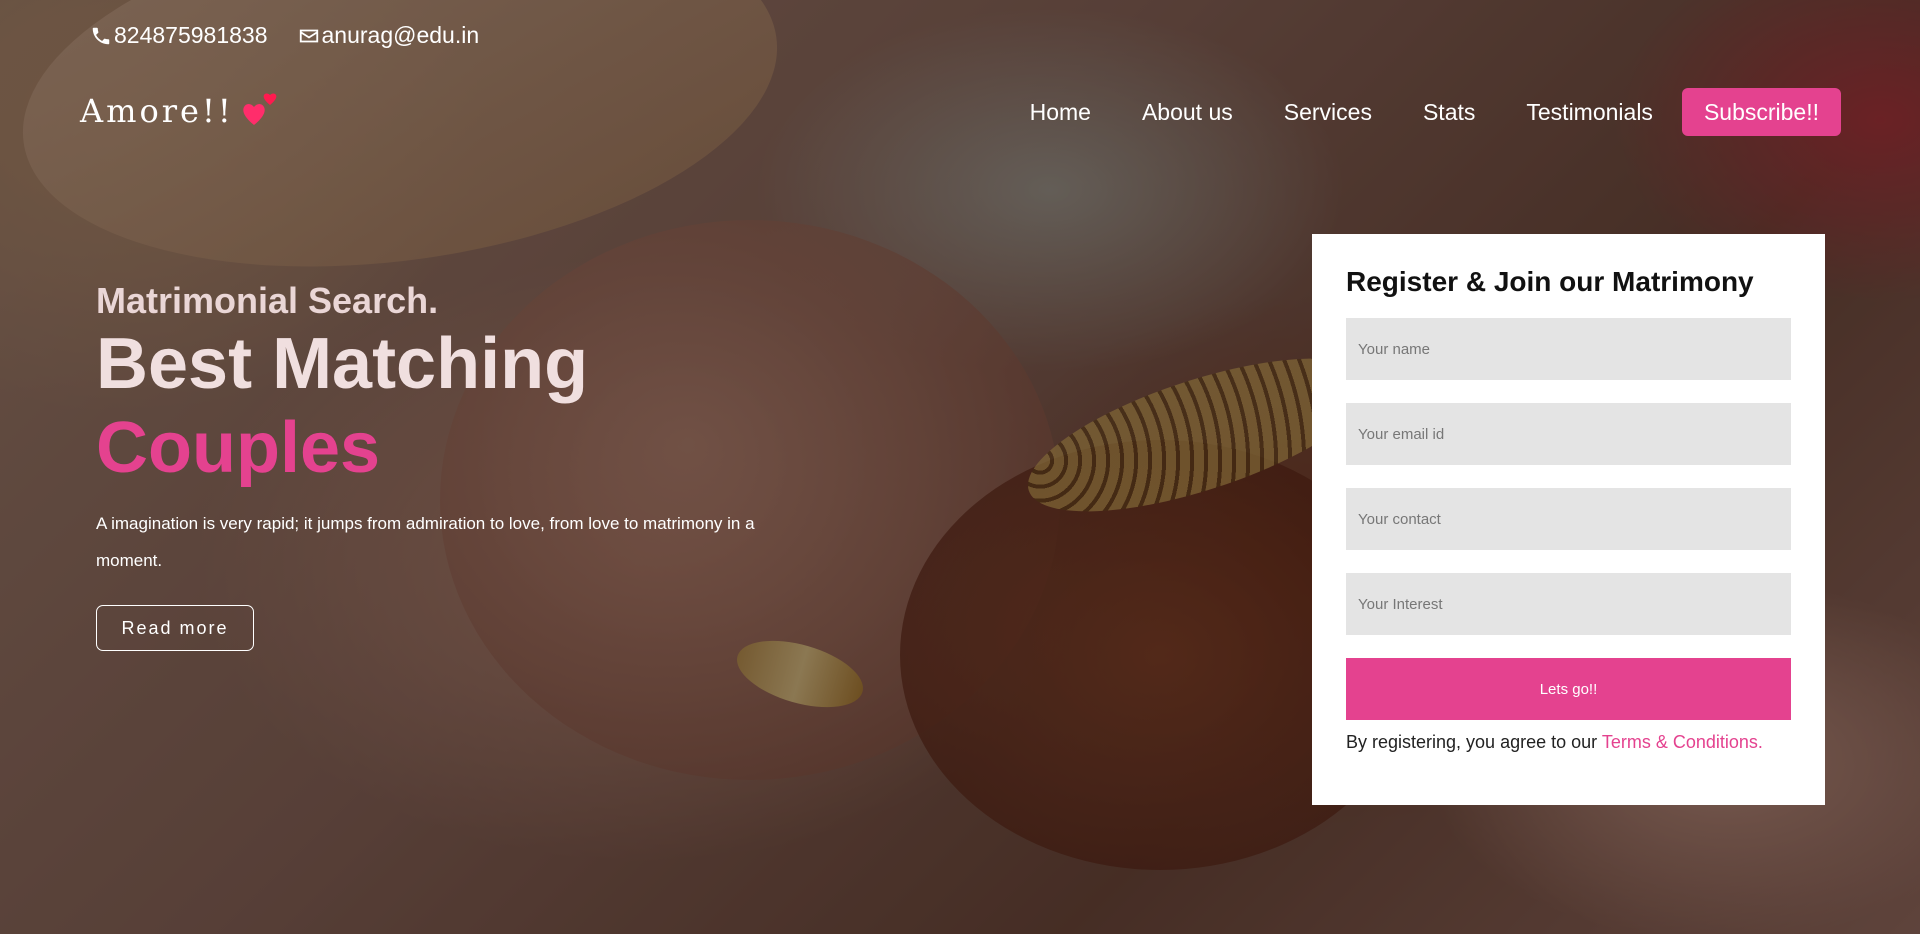 The image size is (1920, 934). What do you see at coordinates (308, 35) in the screenshot?
I see `envelope-icon` at bounding box center [308, 35].